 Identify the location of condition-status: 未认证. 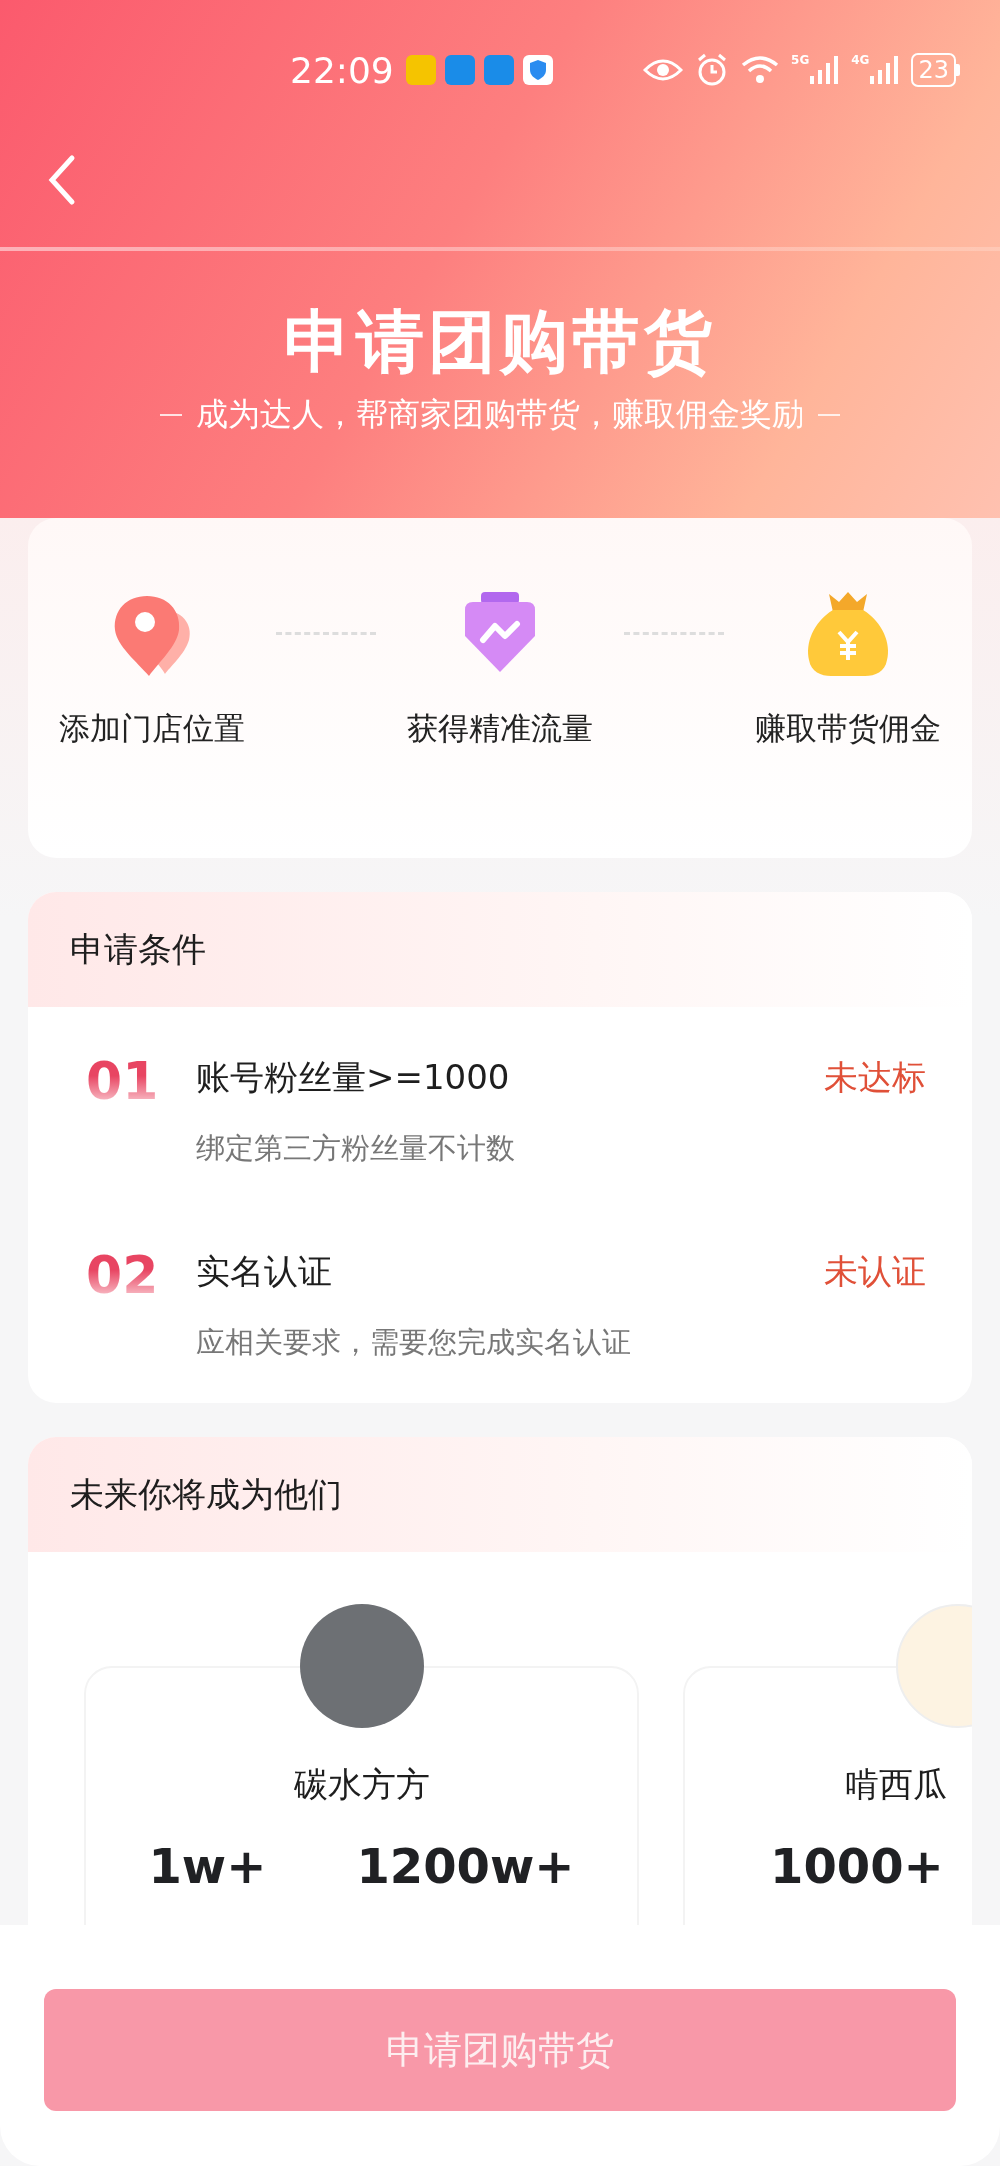
(875, 1271).